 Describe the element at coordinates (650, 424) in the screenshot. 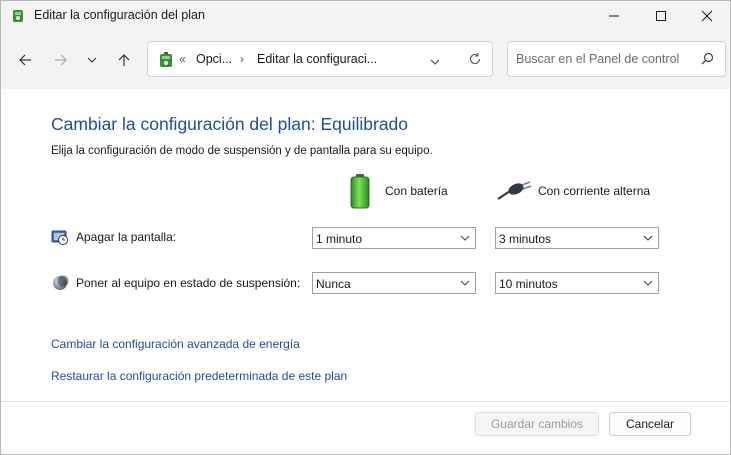

I see `cancel-button: Cancelar` at that location.